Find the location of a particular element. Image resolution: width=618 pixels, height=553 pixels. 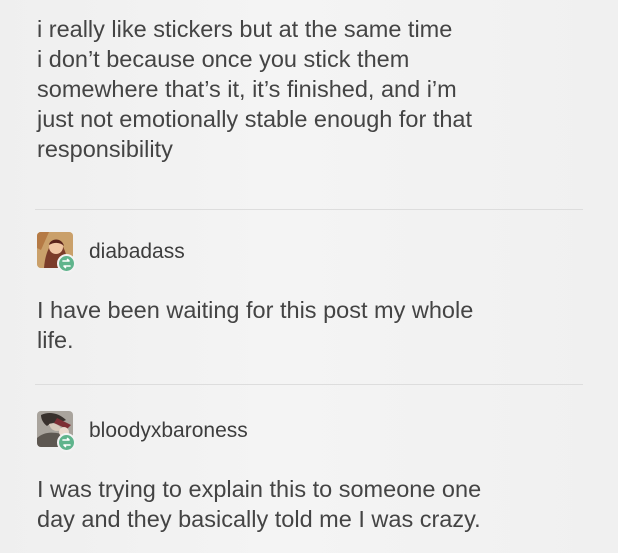

reblog-header: bloodyxbaroness is located at coordinates (187, 433).